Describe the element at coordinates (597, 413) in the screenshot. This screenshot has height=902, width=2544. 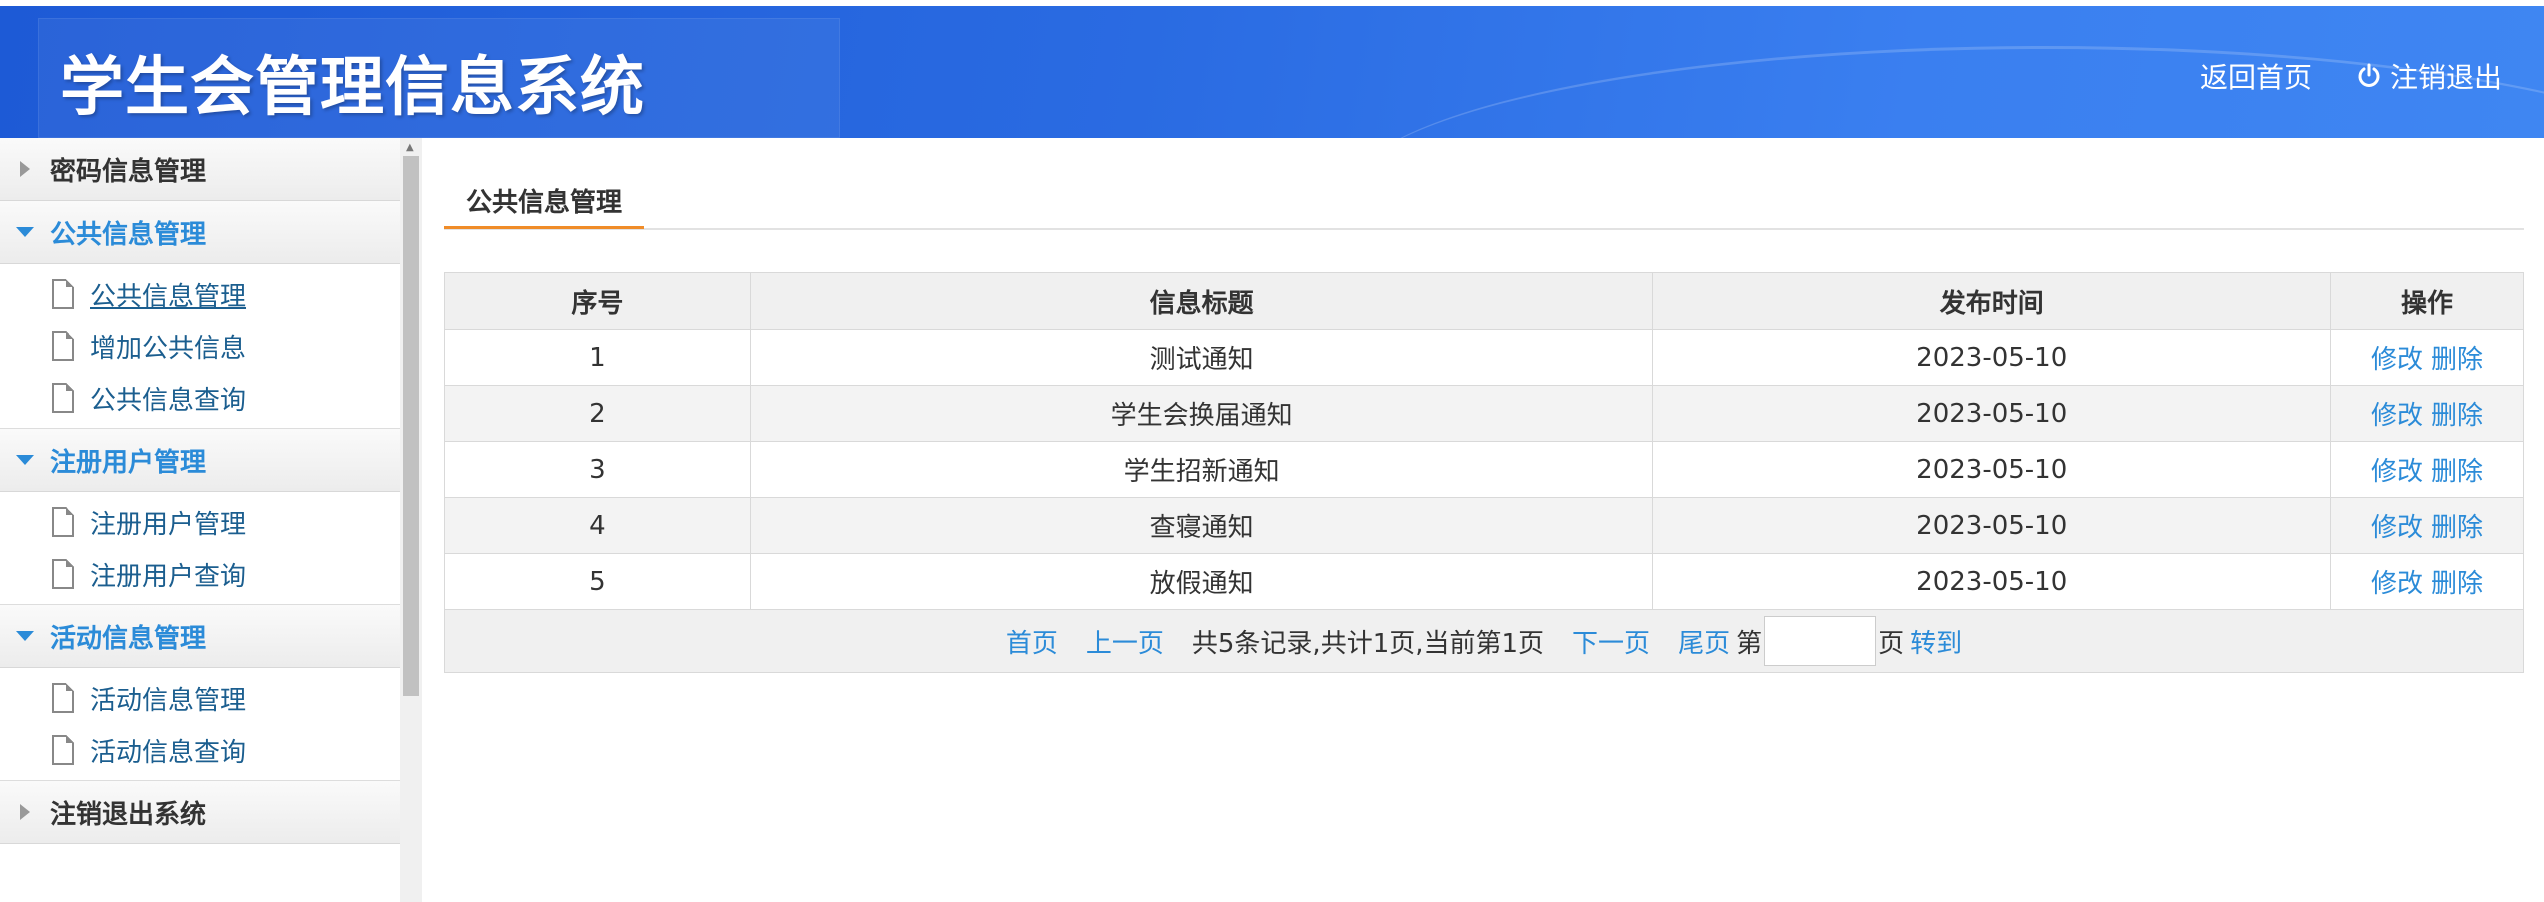
I see `cell-no: 2` at that location.